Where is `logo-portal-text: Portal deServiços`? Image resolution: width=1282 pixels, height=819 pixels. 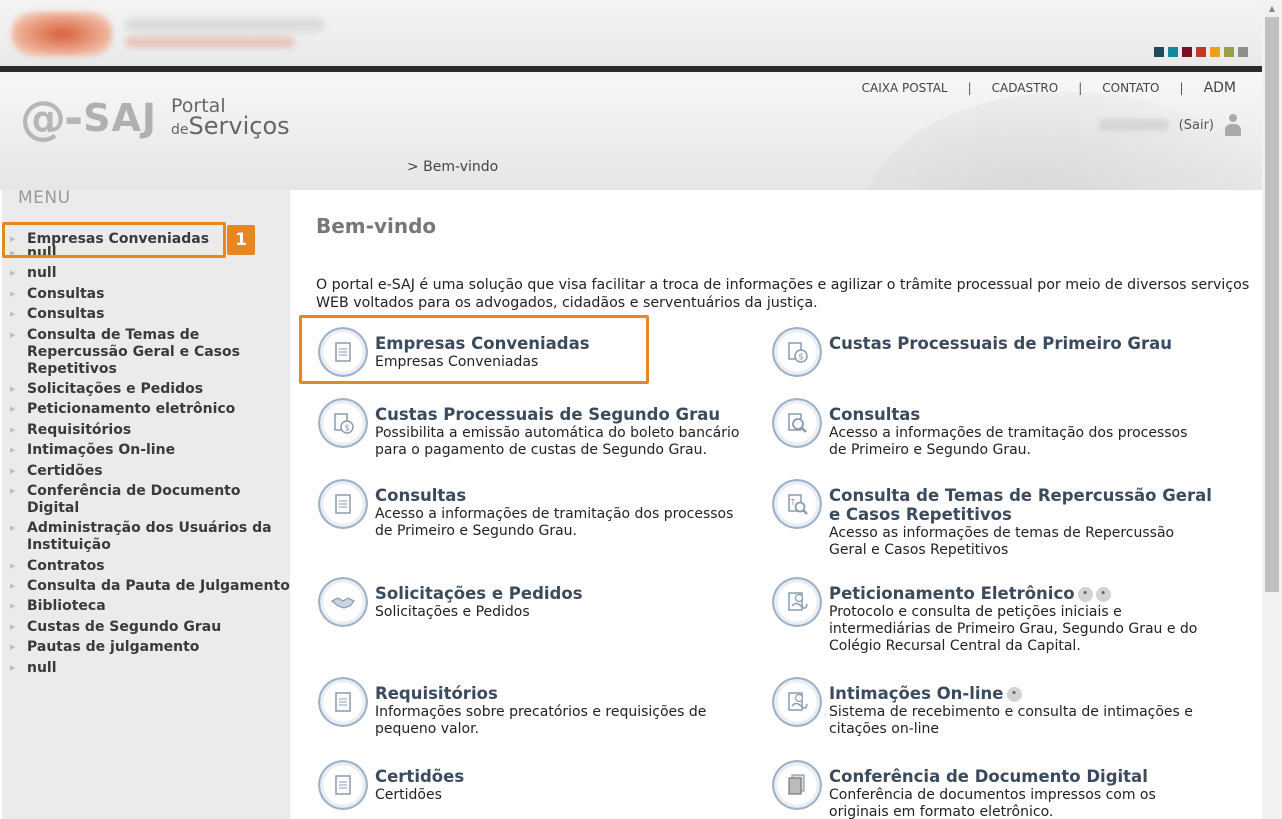 logo-portal-text: Portal deServiços is located at coordinates (230, 118).